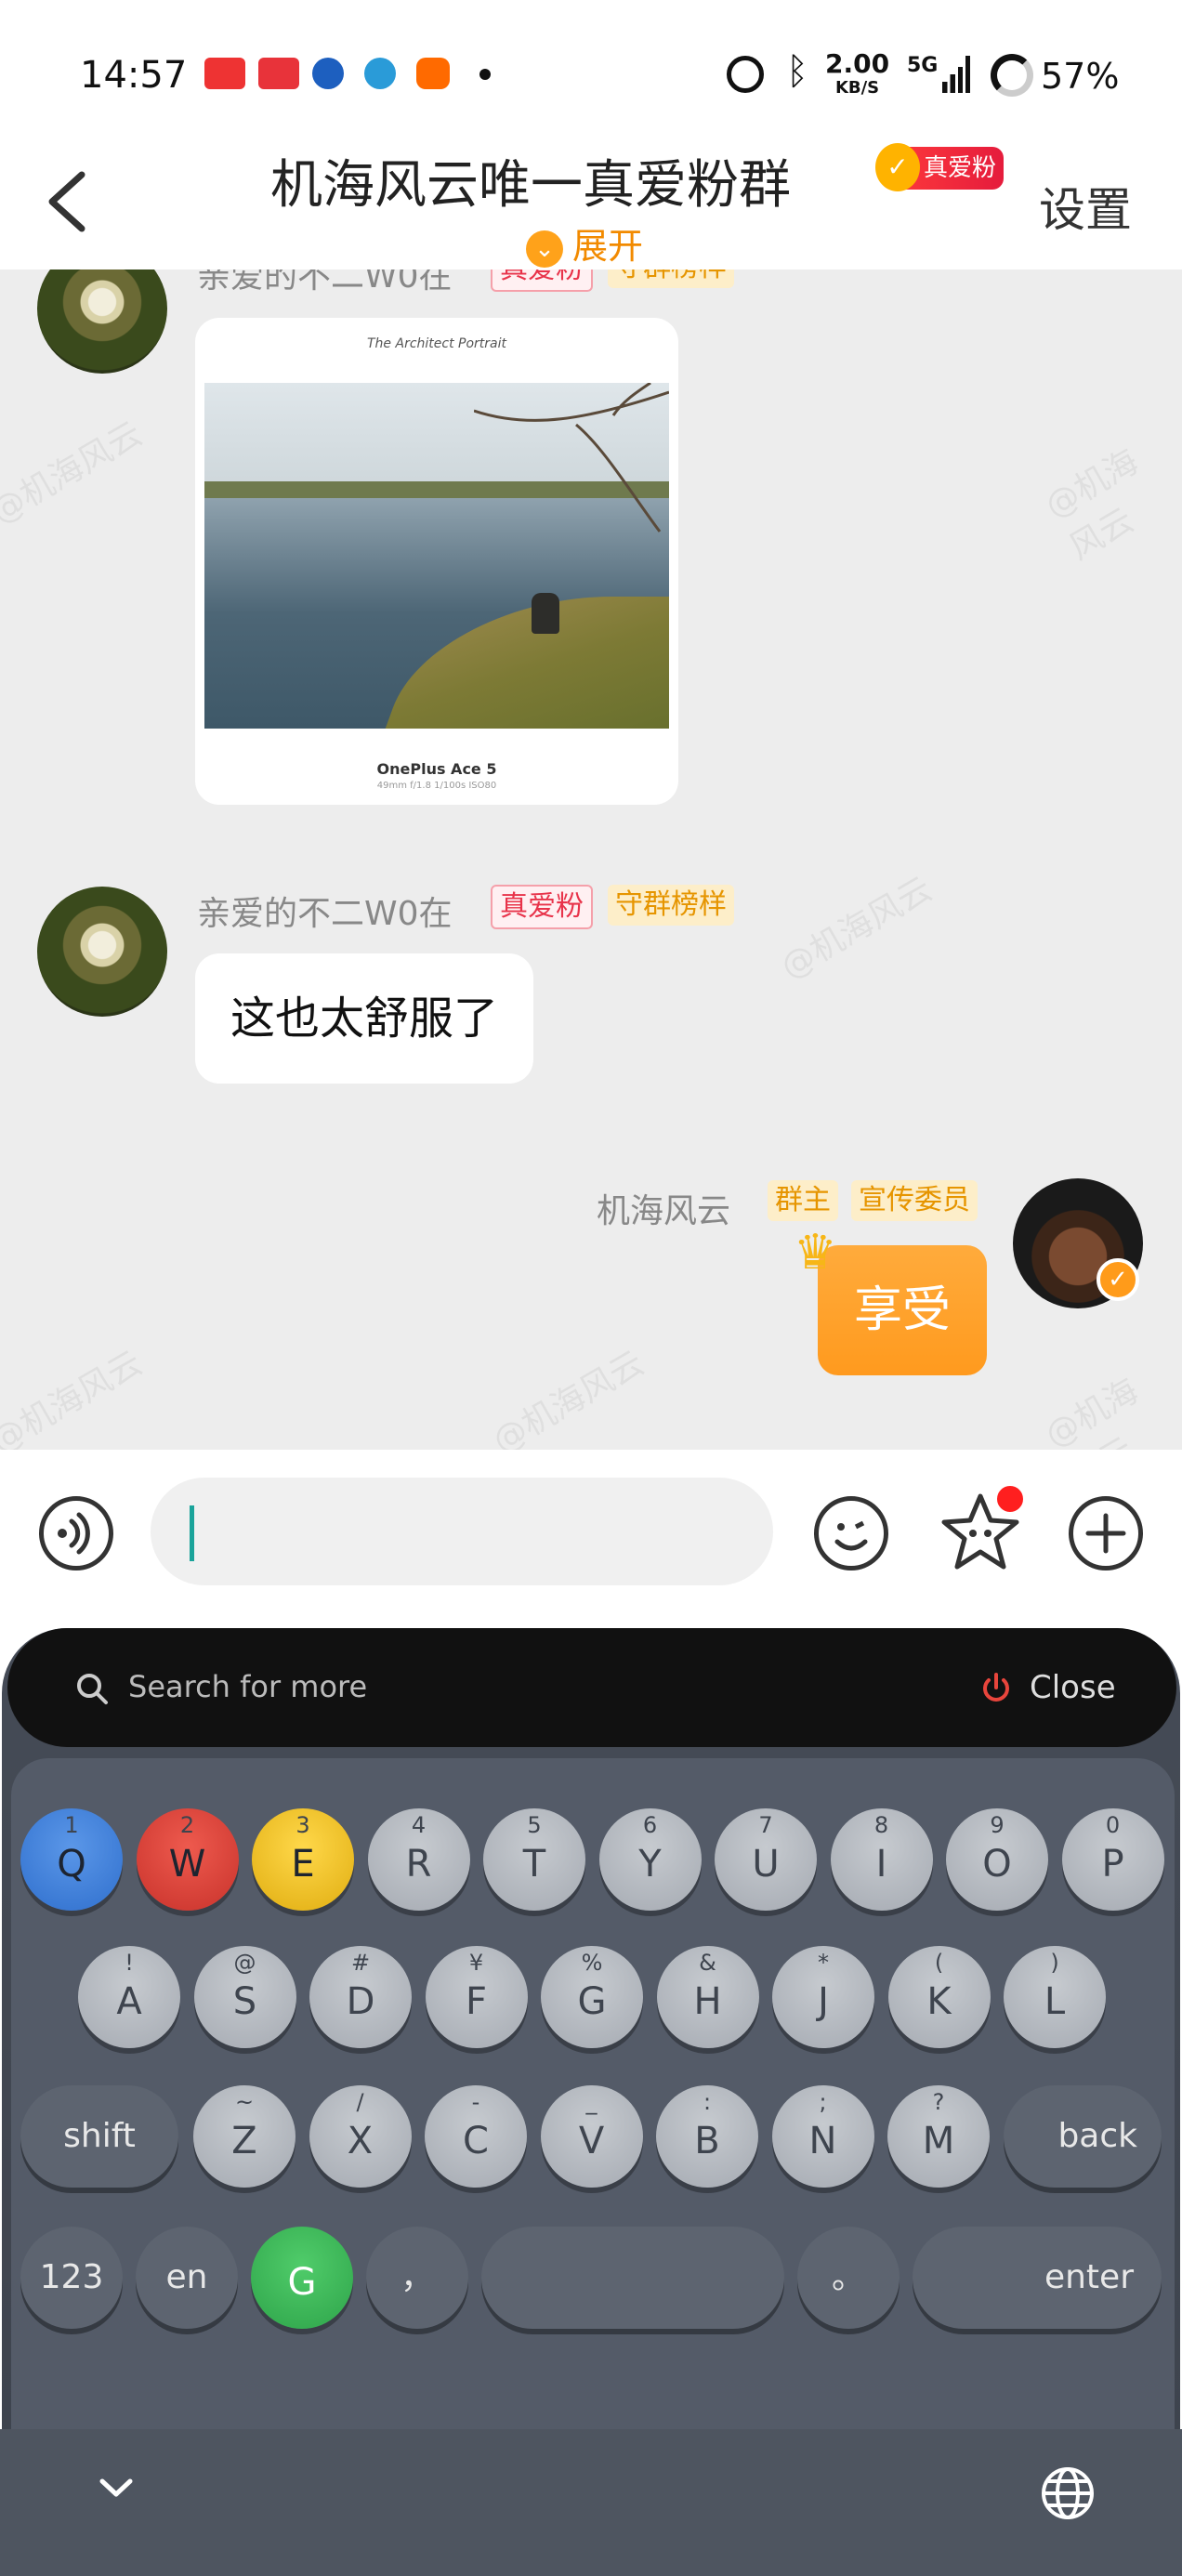  What do you see at coordinates (244, 2136) in the screenshot?
I see `key-z: ~ Z` at bounding box center [244, 2136].